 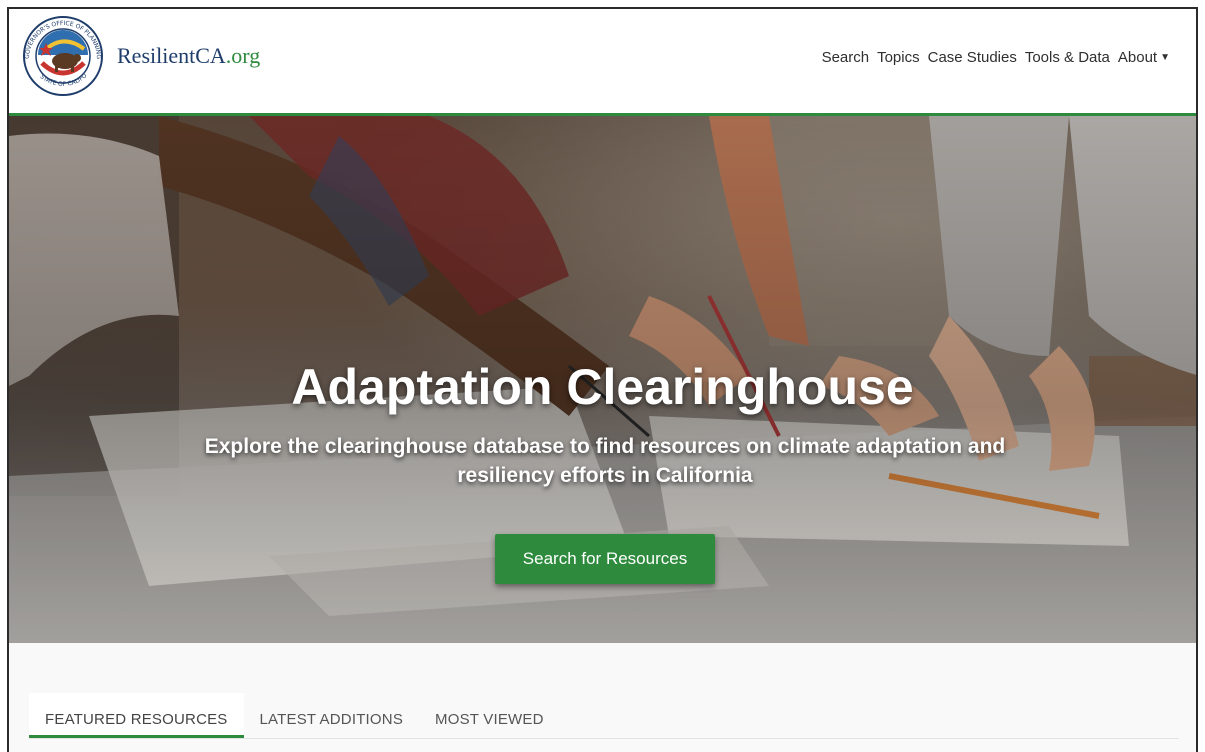 I want to click on brand-name: ResilientCA, so click(x=171, y=55).